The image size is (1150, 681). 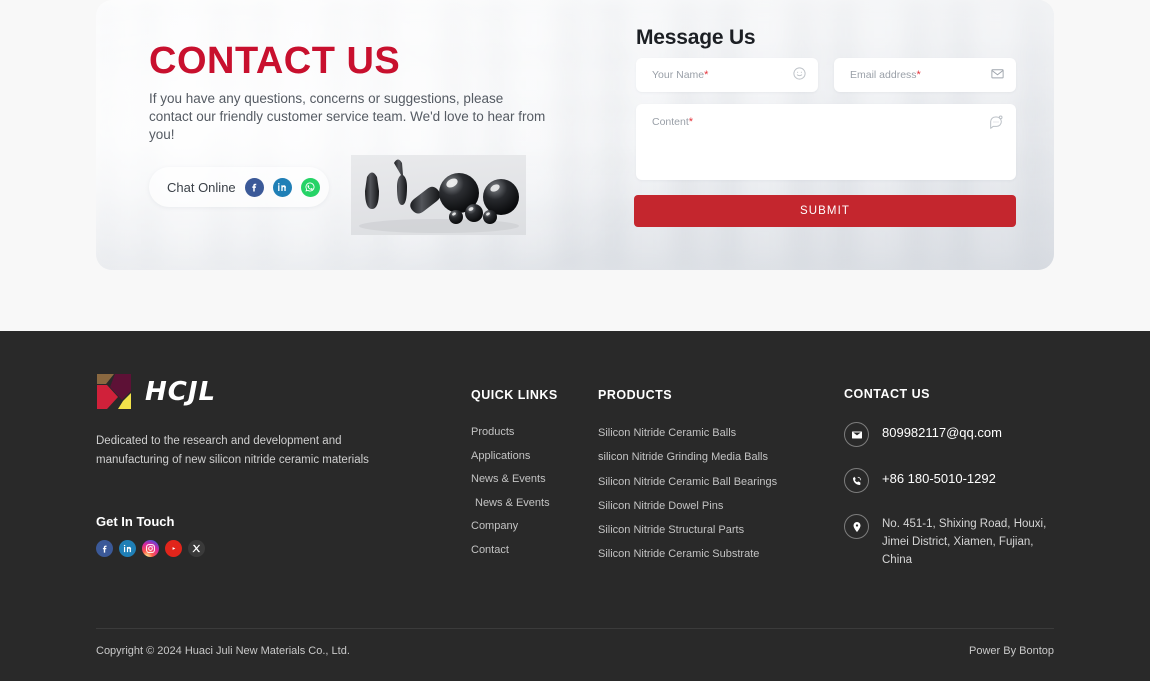 I want to click on chat-bubble-icon, so click(x=1002, y=117).